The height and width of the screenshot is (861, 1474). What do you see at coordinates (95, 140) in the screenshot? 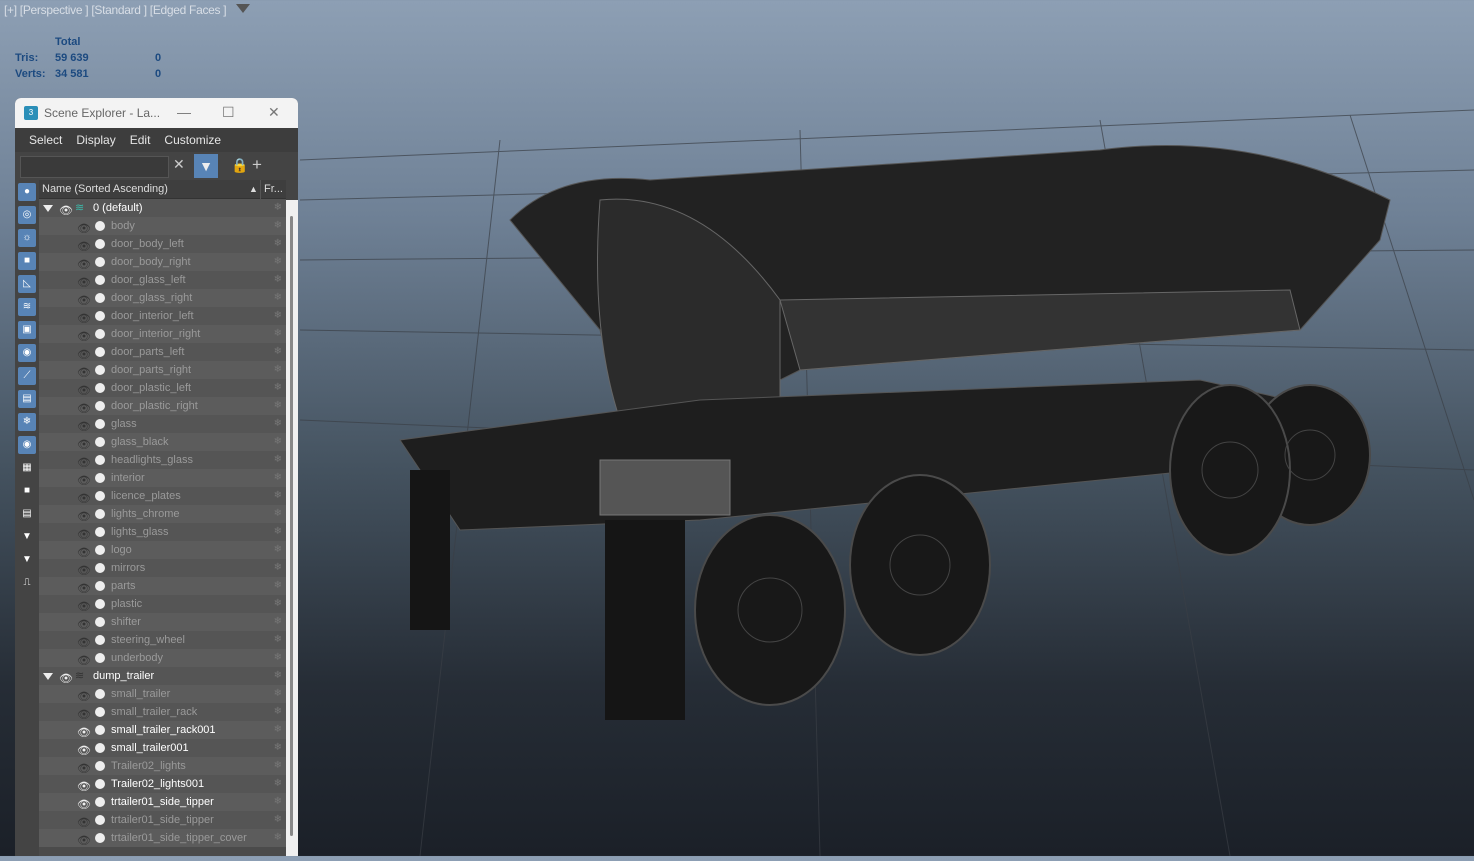
I see `menu-display: Display` at bounding box center [95, 140].